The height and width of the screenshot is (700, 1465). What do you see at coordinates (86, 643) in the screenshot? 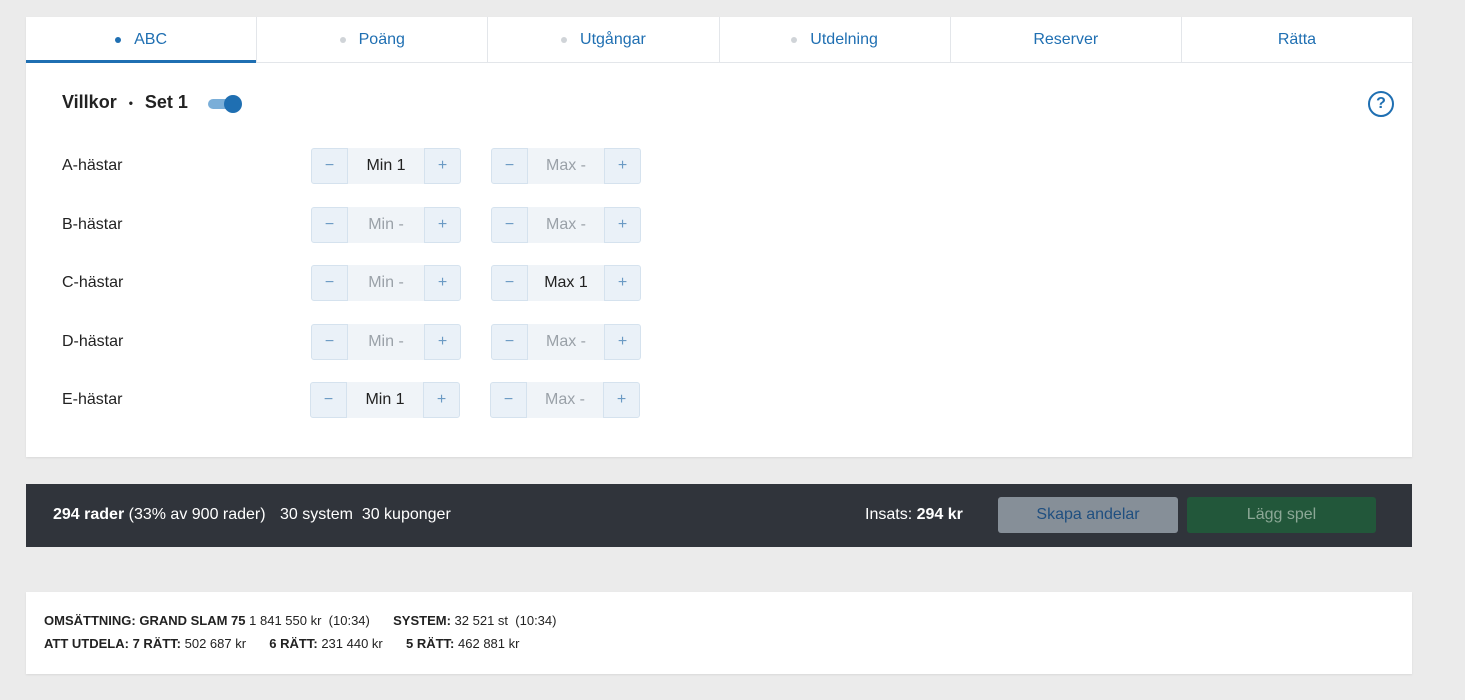
I see `payout-label: ATT UTDELA:` at bounding box center [86, 643].